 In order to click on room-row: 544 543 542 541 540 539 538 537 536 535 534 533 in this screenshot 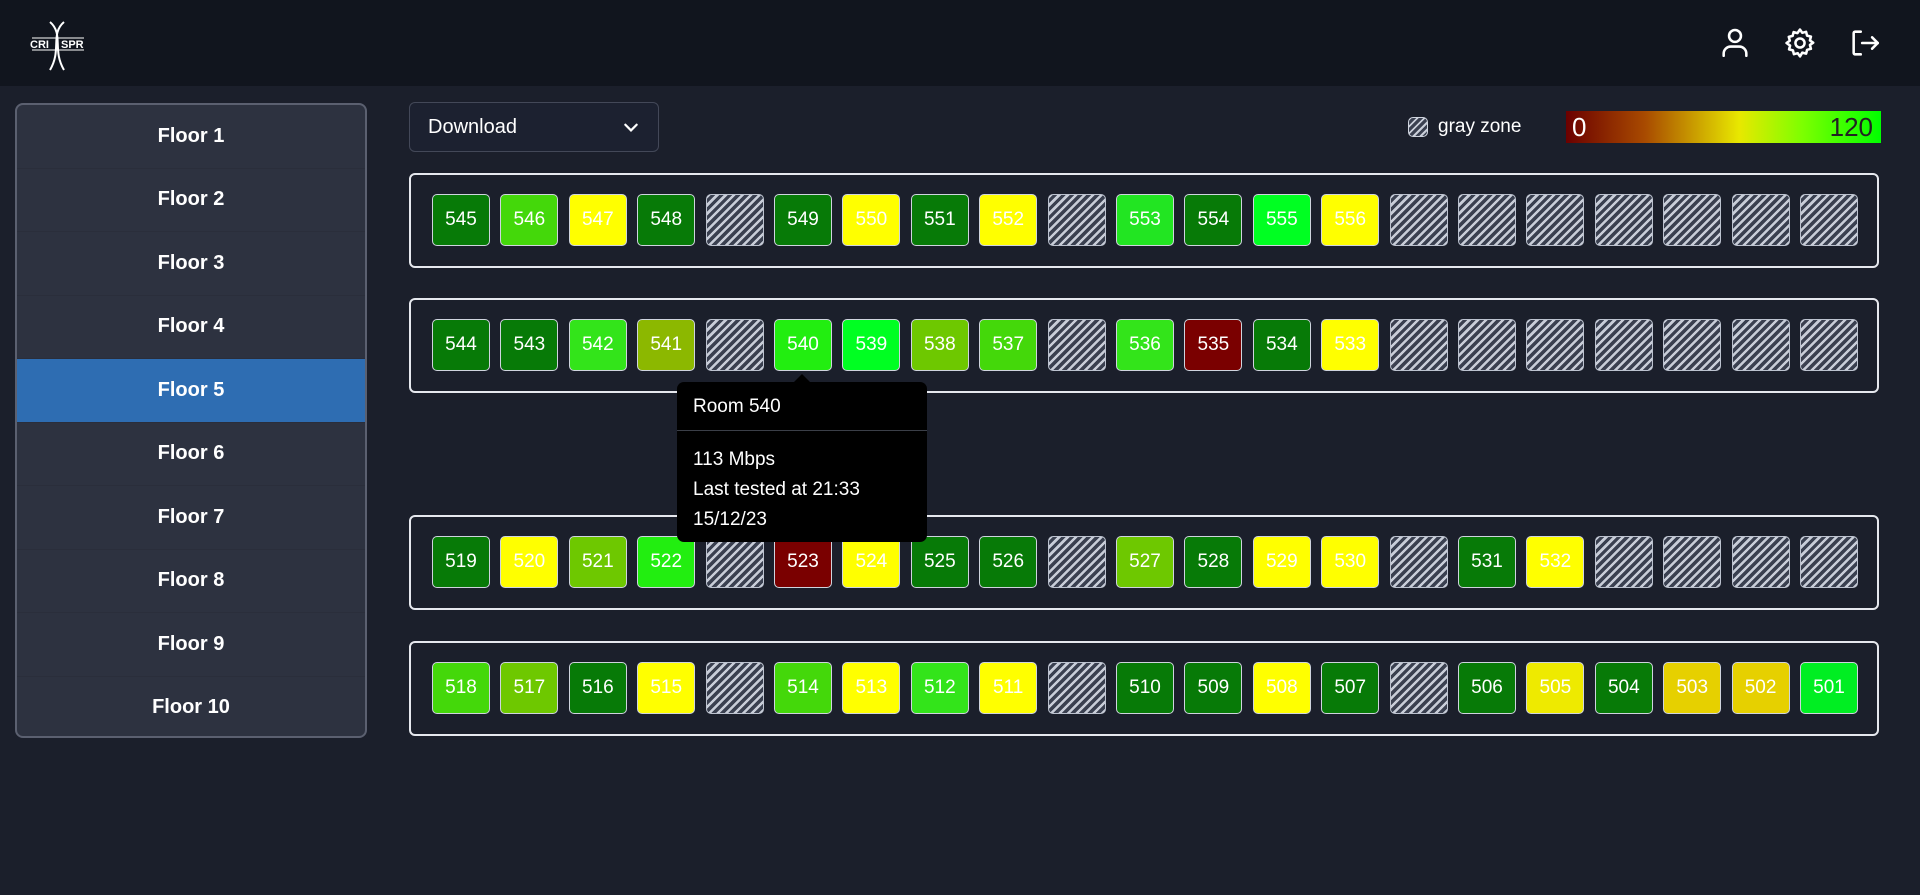, I will do `click(1144, 345)`.